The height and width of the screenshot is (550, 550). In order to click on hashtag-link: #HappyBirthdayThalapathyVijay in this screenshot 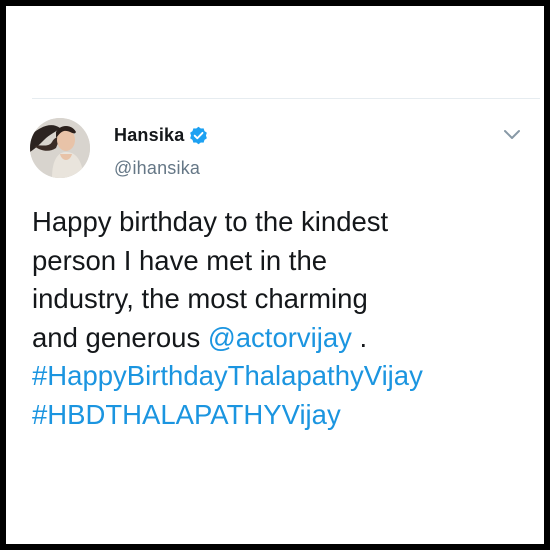, I will do `click(282, 376)`.